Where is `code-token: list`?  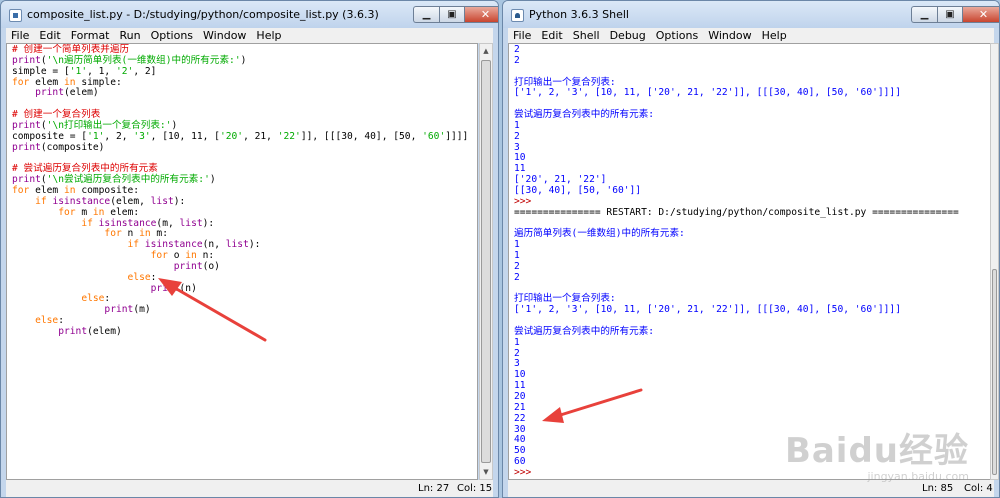
code-token: list is located at coordinates (237, 245).